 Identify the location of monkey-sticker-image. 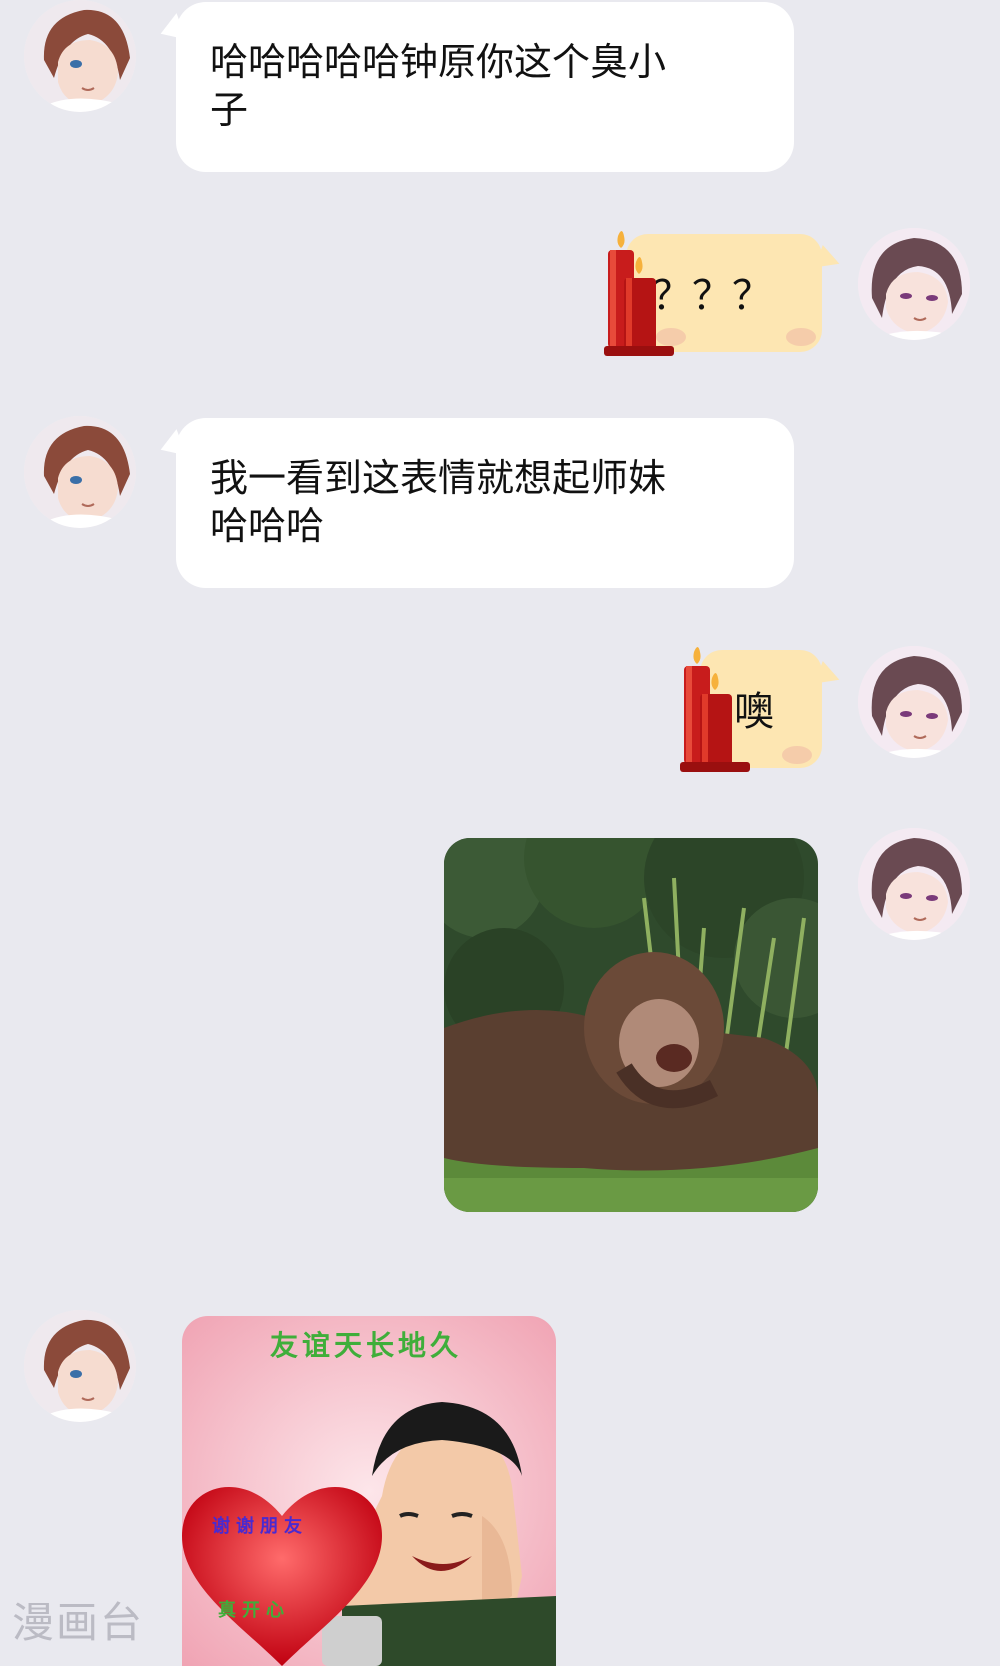
(631, 1025).